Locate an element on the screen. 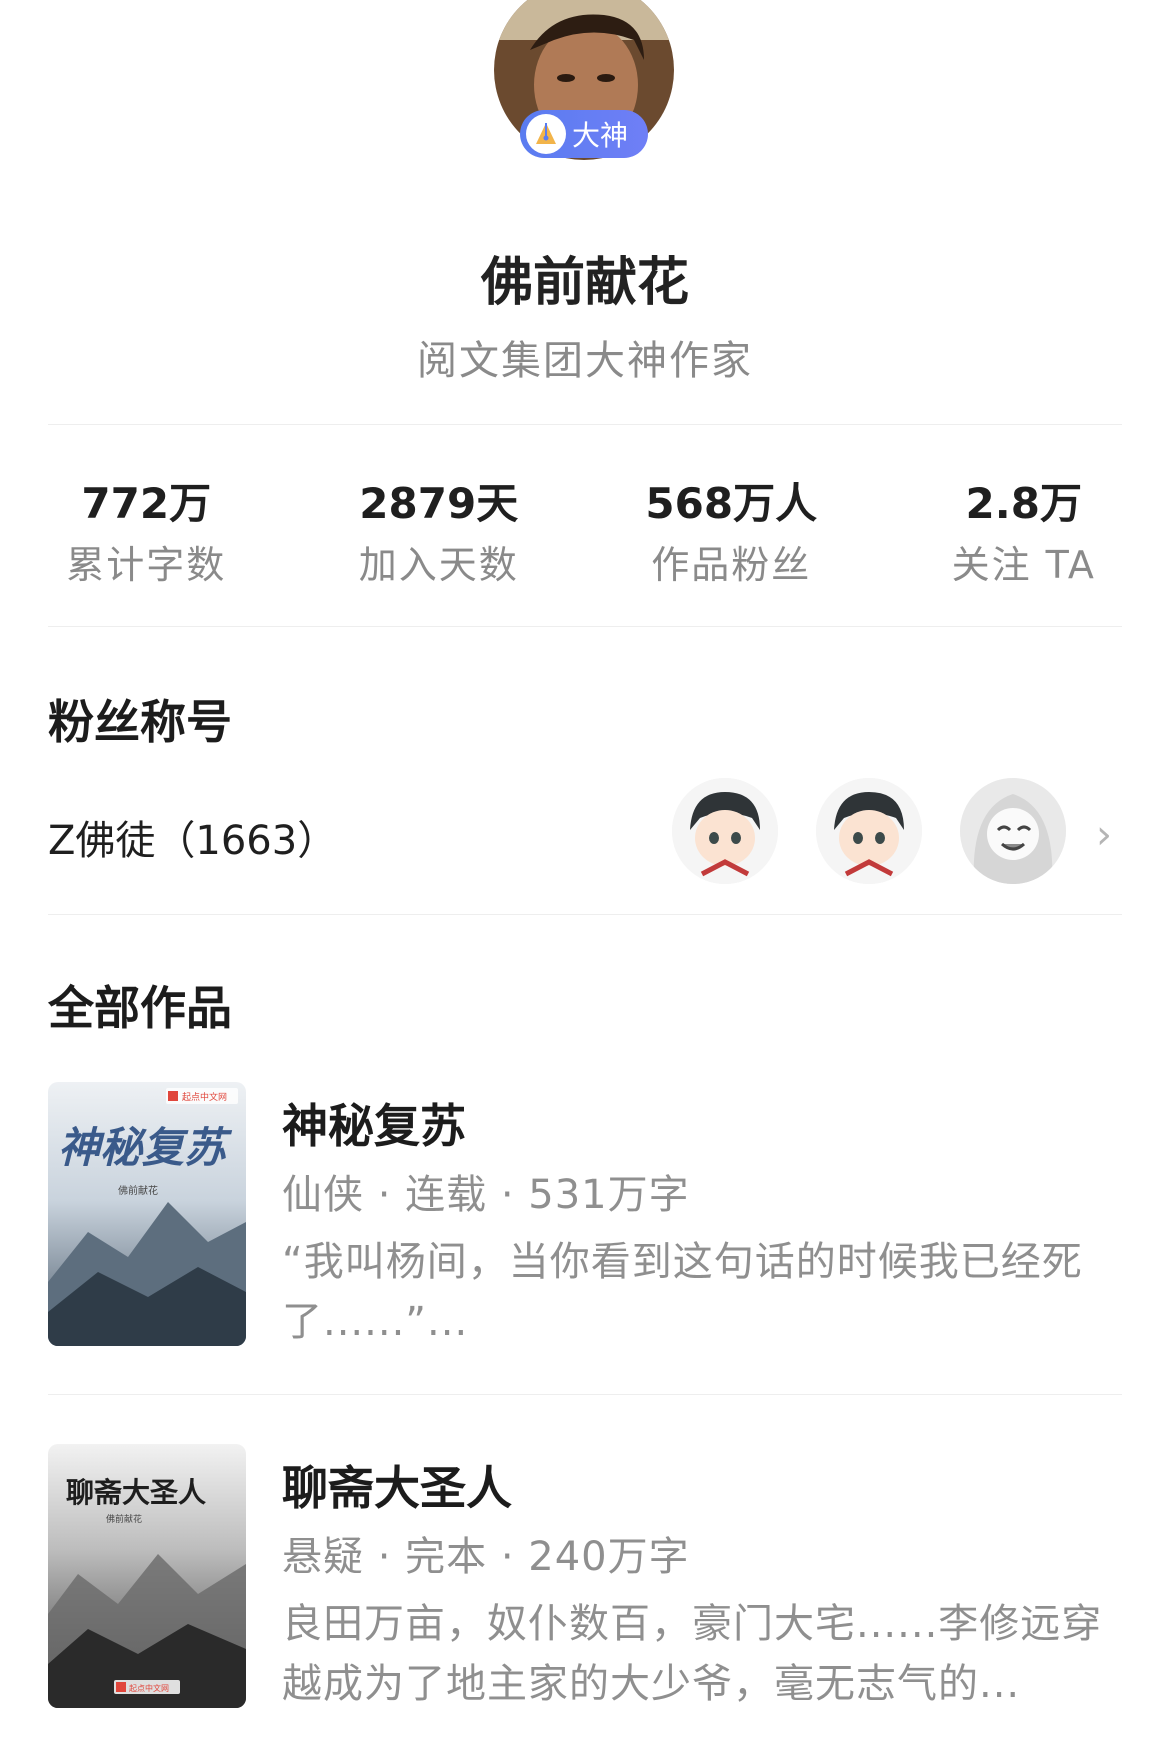 The image size is (1170, 1750). stat-word-count: 772万 累计字数 is located at coordinates (146, 529).